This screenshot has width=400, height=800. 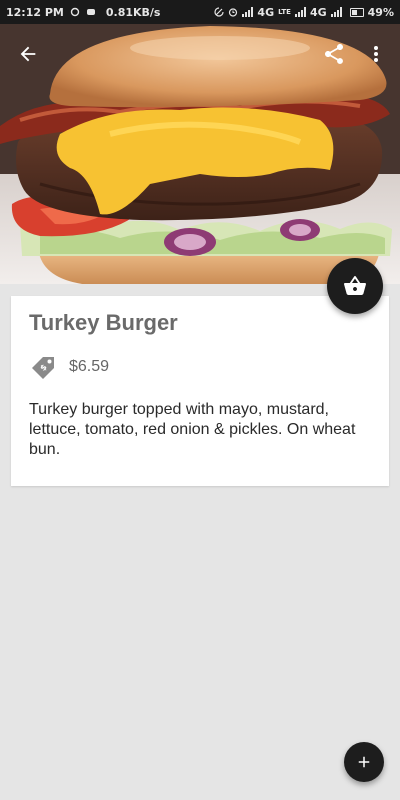 I want to click on more-vert-icon, so click(x=376, y=54).